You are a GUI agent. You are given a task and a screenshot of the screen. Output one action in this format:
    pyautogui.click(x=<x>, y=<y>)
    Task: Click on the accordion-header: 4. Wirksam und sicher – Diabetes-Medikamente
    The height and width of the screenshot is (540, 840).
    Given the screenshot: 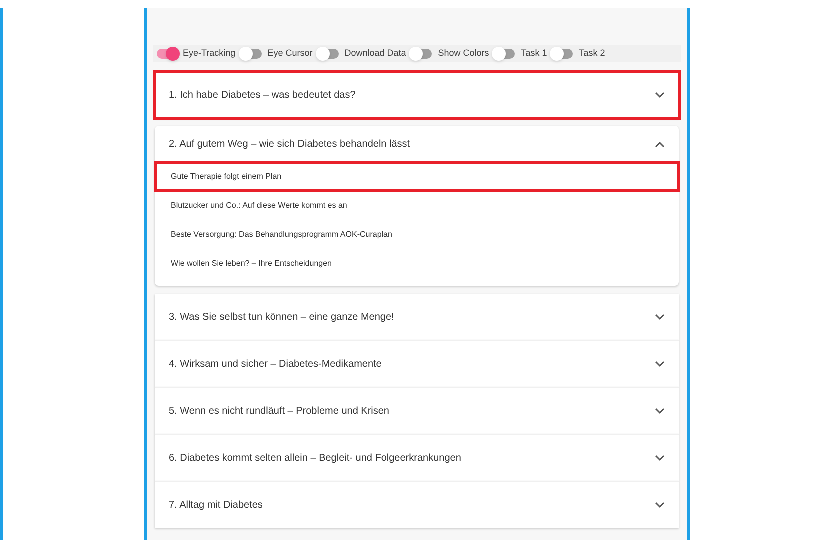 What is the action you would take?
    pyautogui.click(x=417, y=364)
    